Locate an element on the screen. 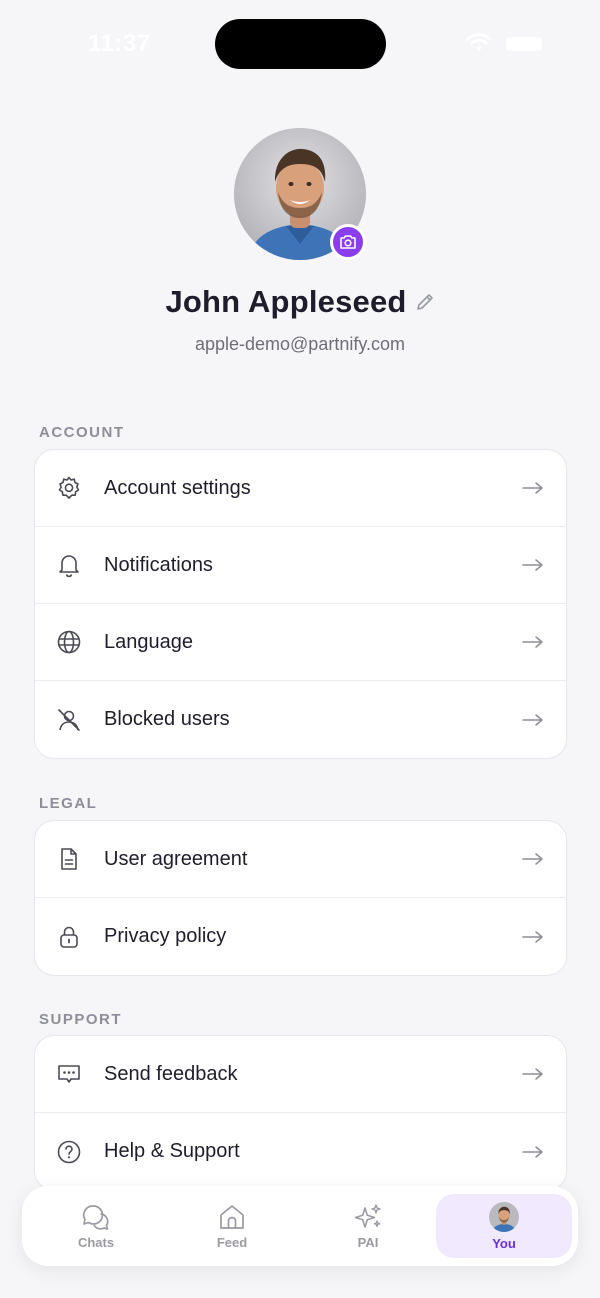 This screenshot has width=600, height=1298. section-label-legal: LEGAL is located at coordinates (68, 803).